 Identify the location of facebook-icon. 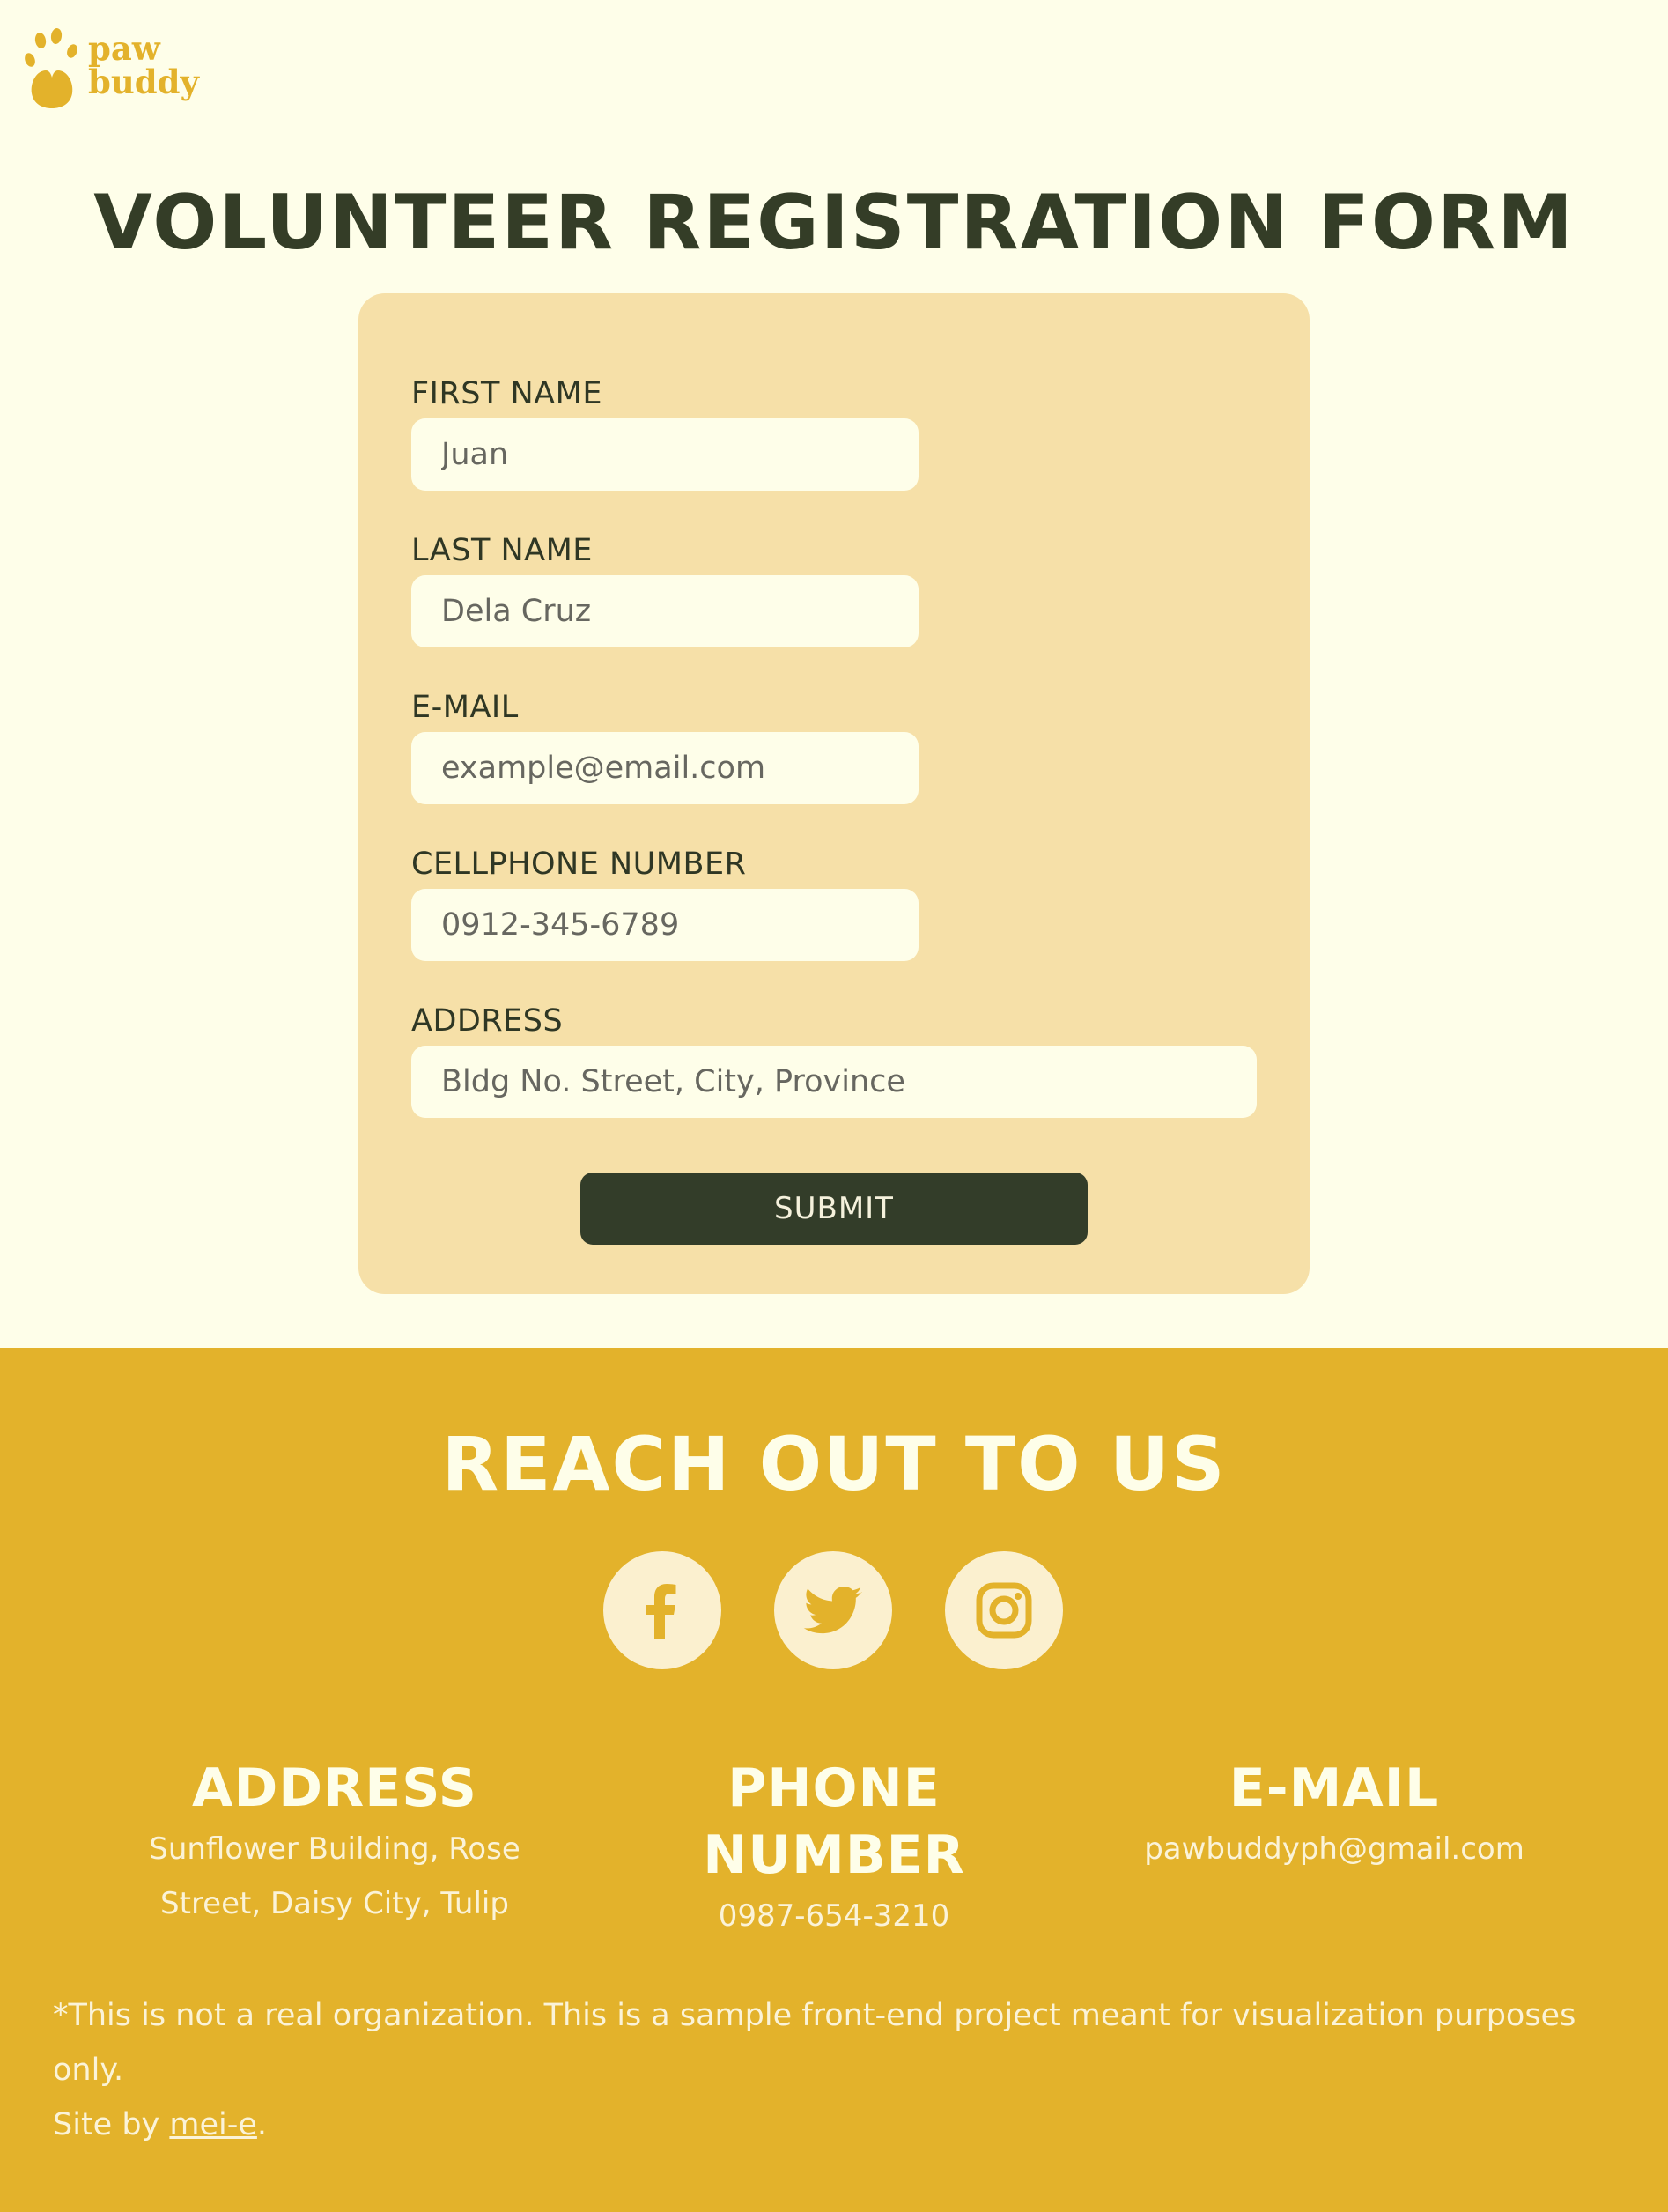
(661, 1611).